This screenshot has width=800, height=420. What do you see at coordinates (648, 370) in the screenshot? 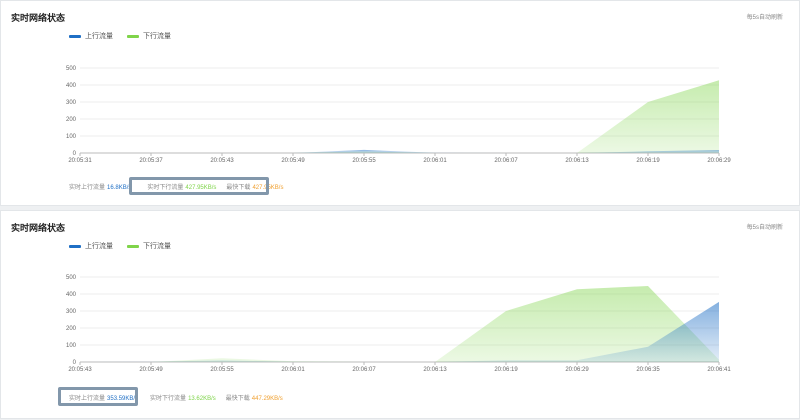
I see `x-tick-label: 20:06:35` at bounding box center [648, 370].